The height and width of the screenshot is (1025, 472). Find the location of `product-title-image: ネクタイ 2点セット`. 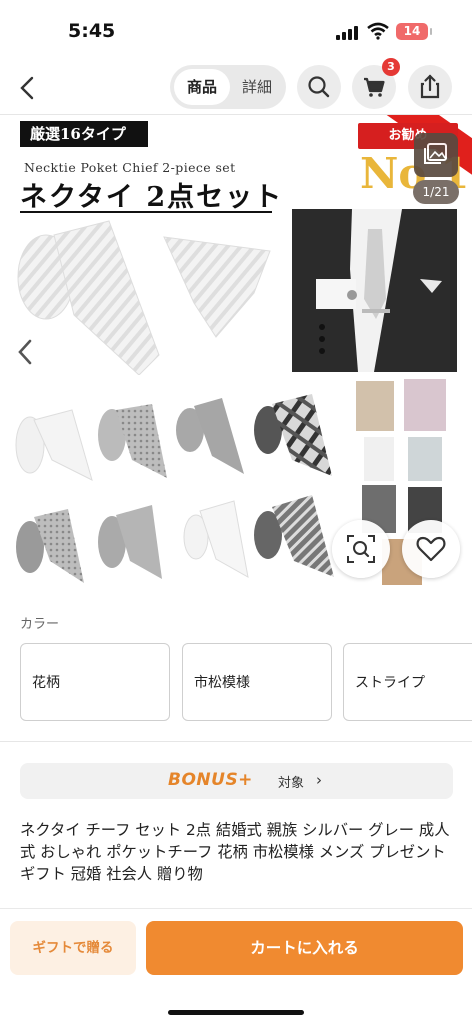

product-title-image: ネクタイ 2点セット is located at coordinates (152, 197).